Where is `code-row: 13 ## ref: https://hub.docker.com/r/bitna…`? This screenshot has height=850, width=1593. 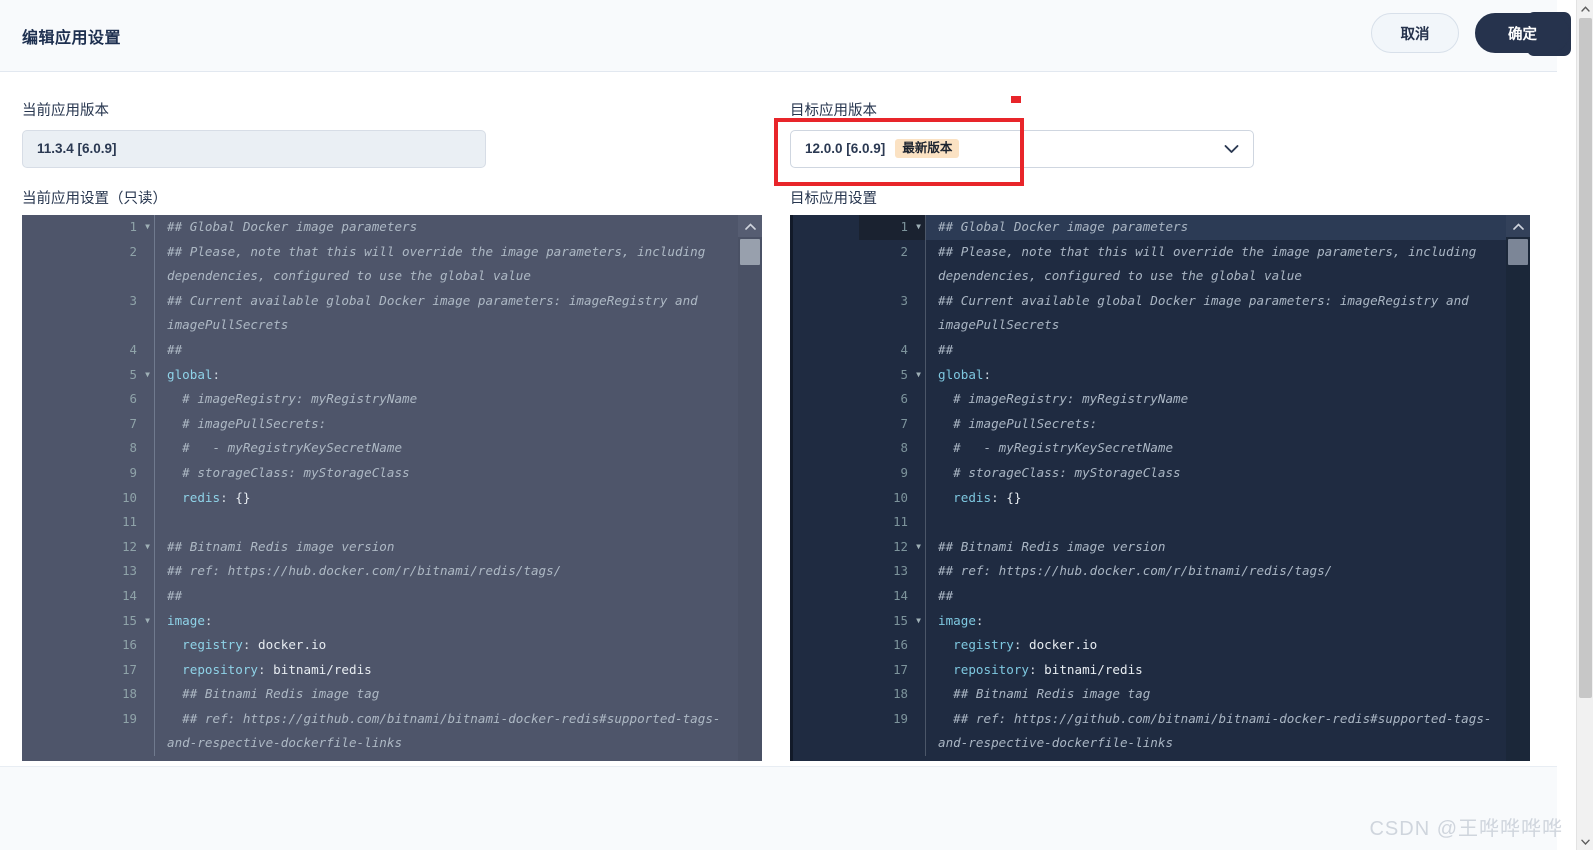
code-row: 13 ## ref: https://hub.docker.com/r/bitna… is located at coordinates (413, 571).